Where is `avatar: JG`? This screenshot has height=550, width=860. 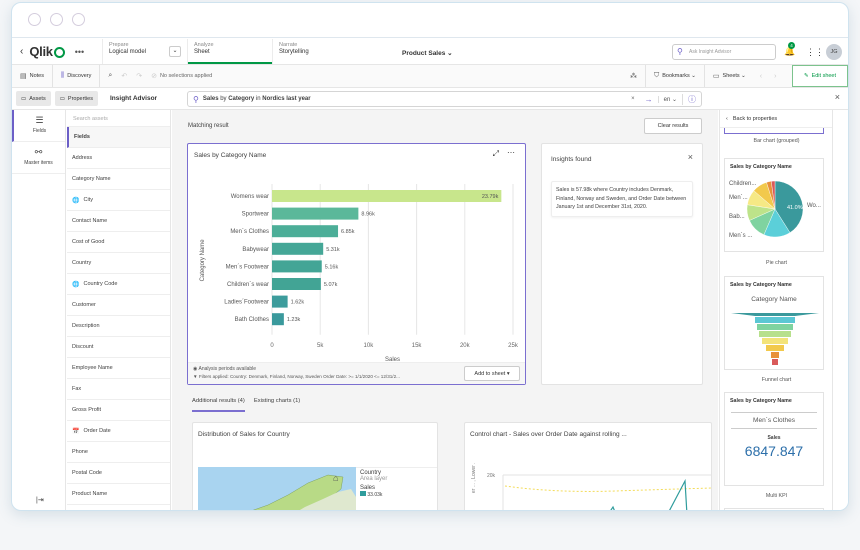
avatar: JG is located at coordinates (834, 52).